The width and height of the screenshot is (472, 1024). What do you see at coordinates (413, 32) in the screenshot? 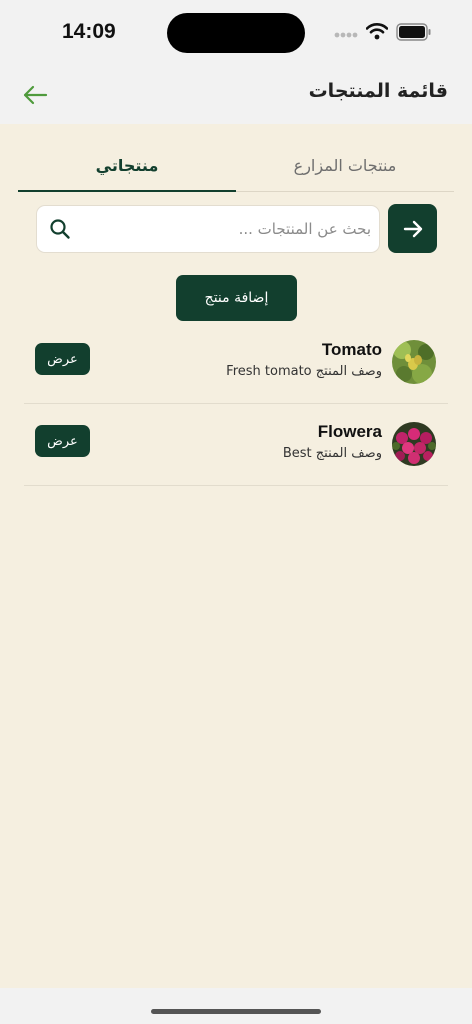
I see `battery-icon` at bounding box center [413, 32].